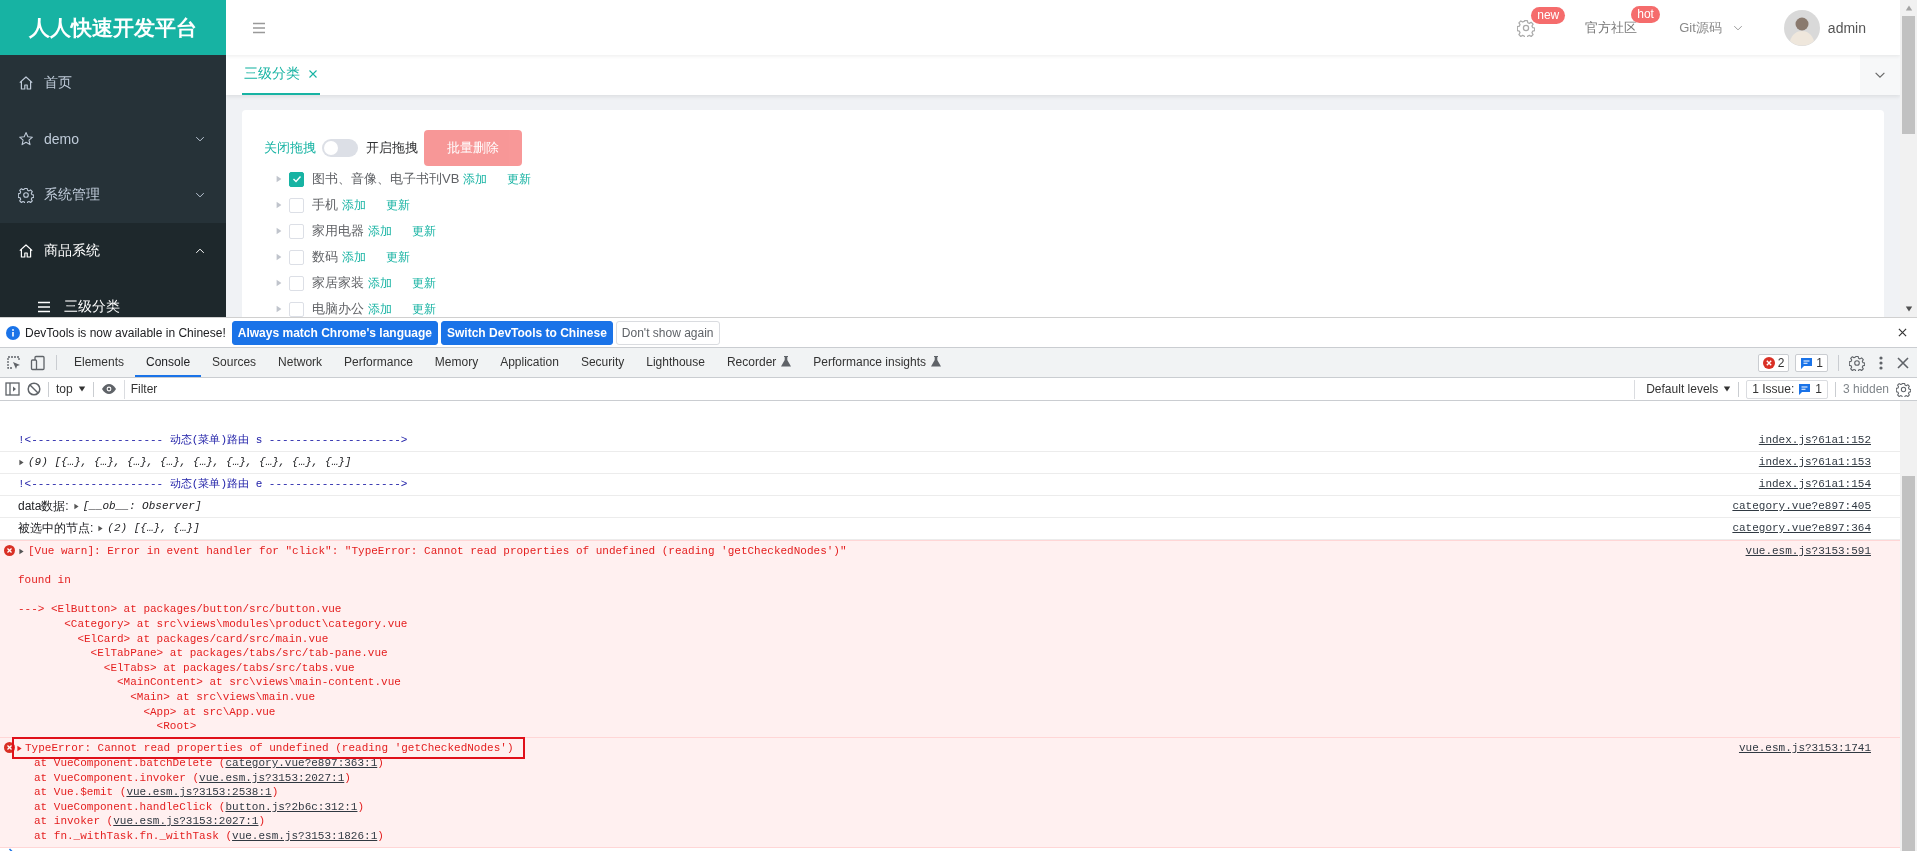  I want to click on switch-label: 关闭拖拽, so click(290, 148).